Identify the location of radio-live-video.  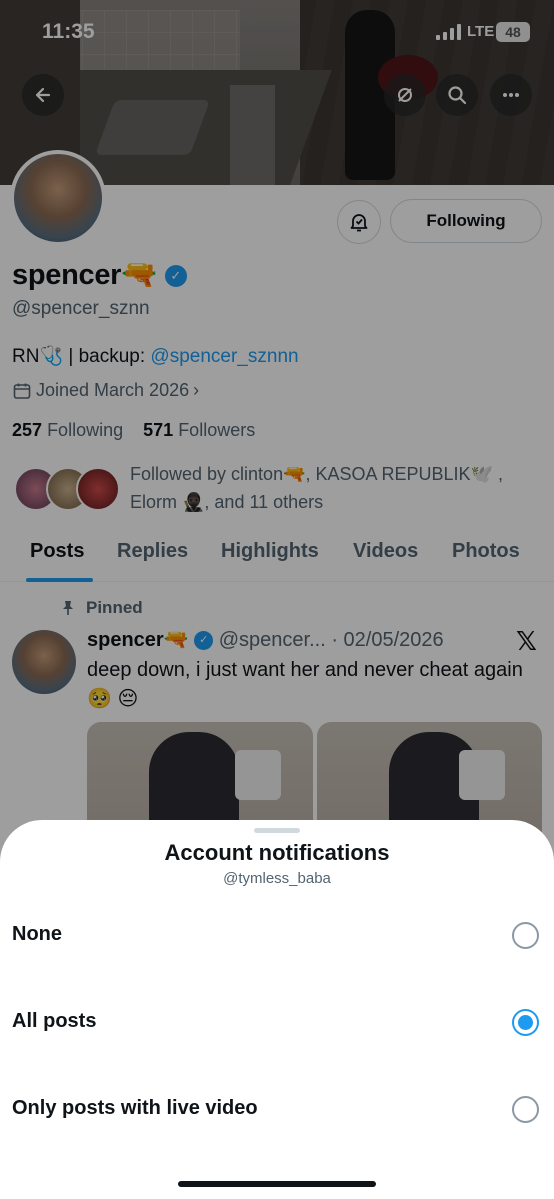
(525, 1109).